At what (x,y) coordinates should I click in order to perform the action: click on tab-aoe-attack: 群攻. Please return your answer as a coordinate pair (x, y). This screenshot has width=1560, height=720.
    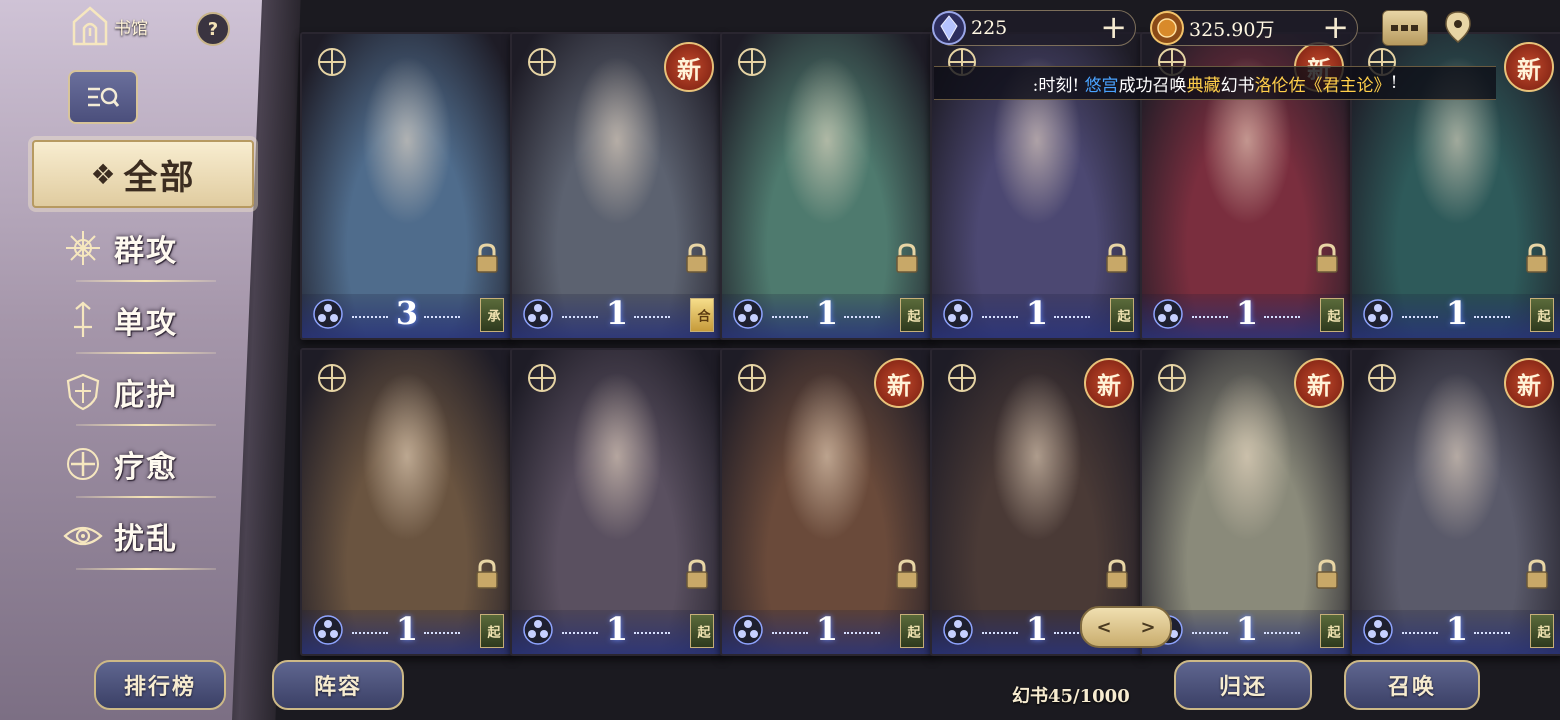
    Looking at the image, I should click on (142, 250).